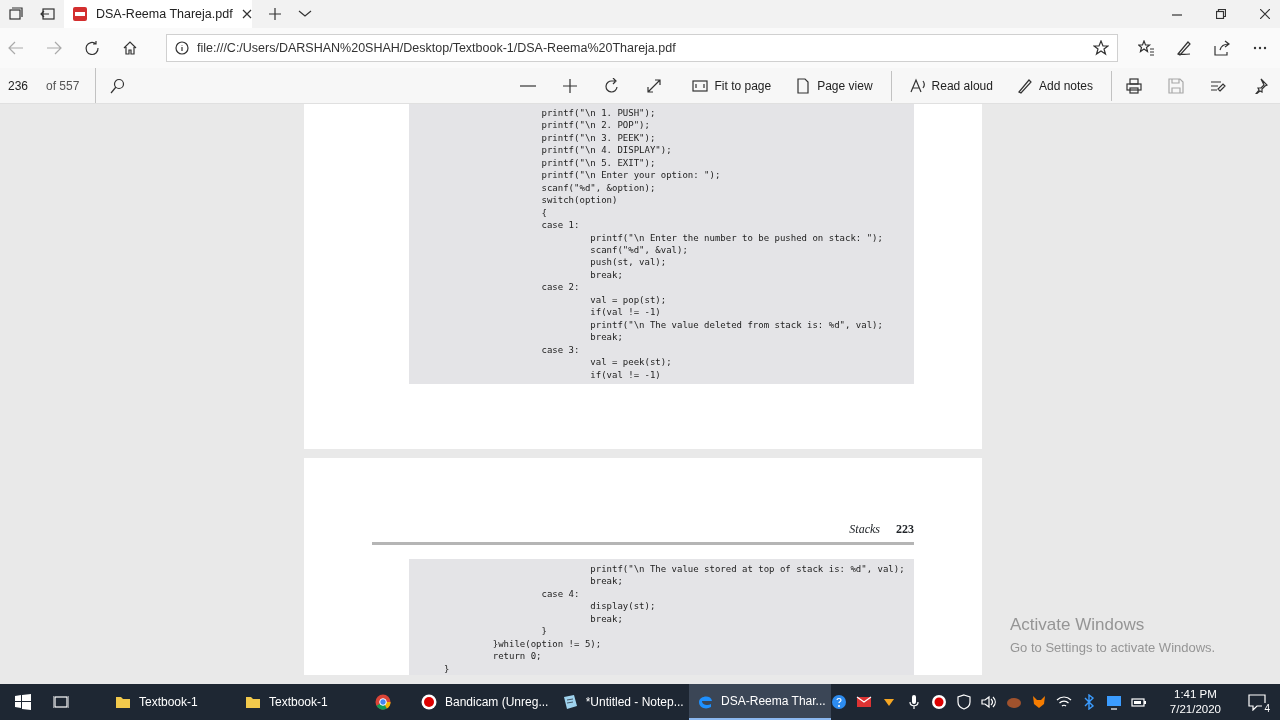 The height and width of the screenshot is (720, 1280). Describe the element at coordinates (569, 702) in the screenshot. I see `notepad-icon` at that location.